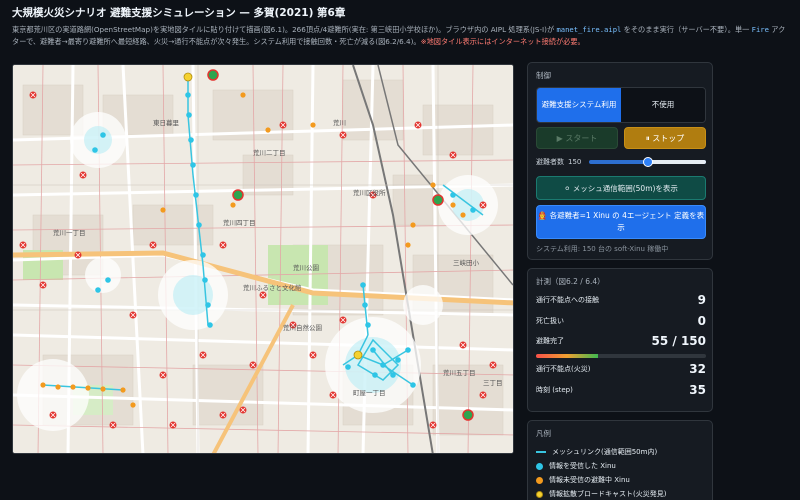 Image resolution: width=800 pixels, height=500 pixels. Describe the element at coordinates (605, 452) in the screenshot. I see `legend-label-0: メッシュリンク(通信範囲50m内)` at that location.